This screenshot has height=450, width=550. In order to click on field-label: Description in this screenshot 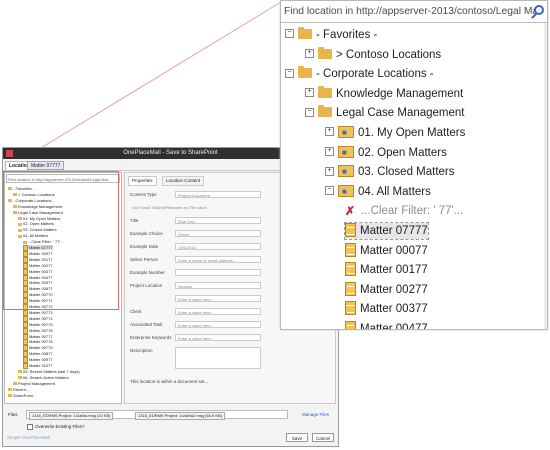, I will do `click(141, 350)`.